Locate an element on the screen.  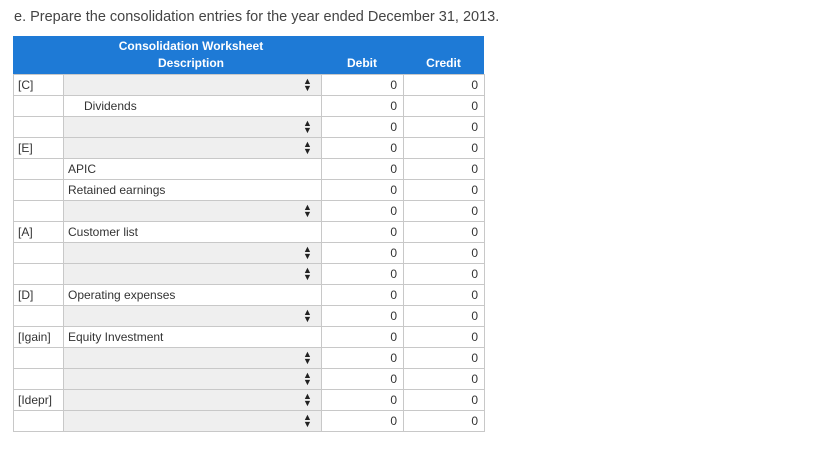
entry-label: [Igain] is located at coordinates (38, 337).